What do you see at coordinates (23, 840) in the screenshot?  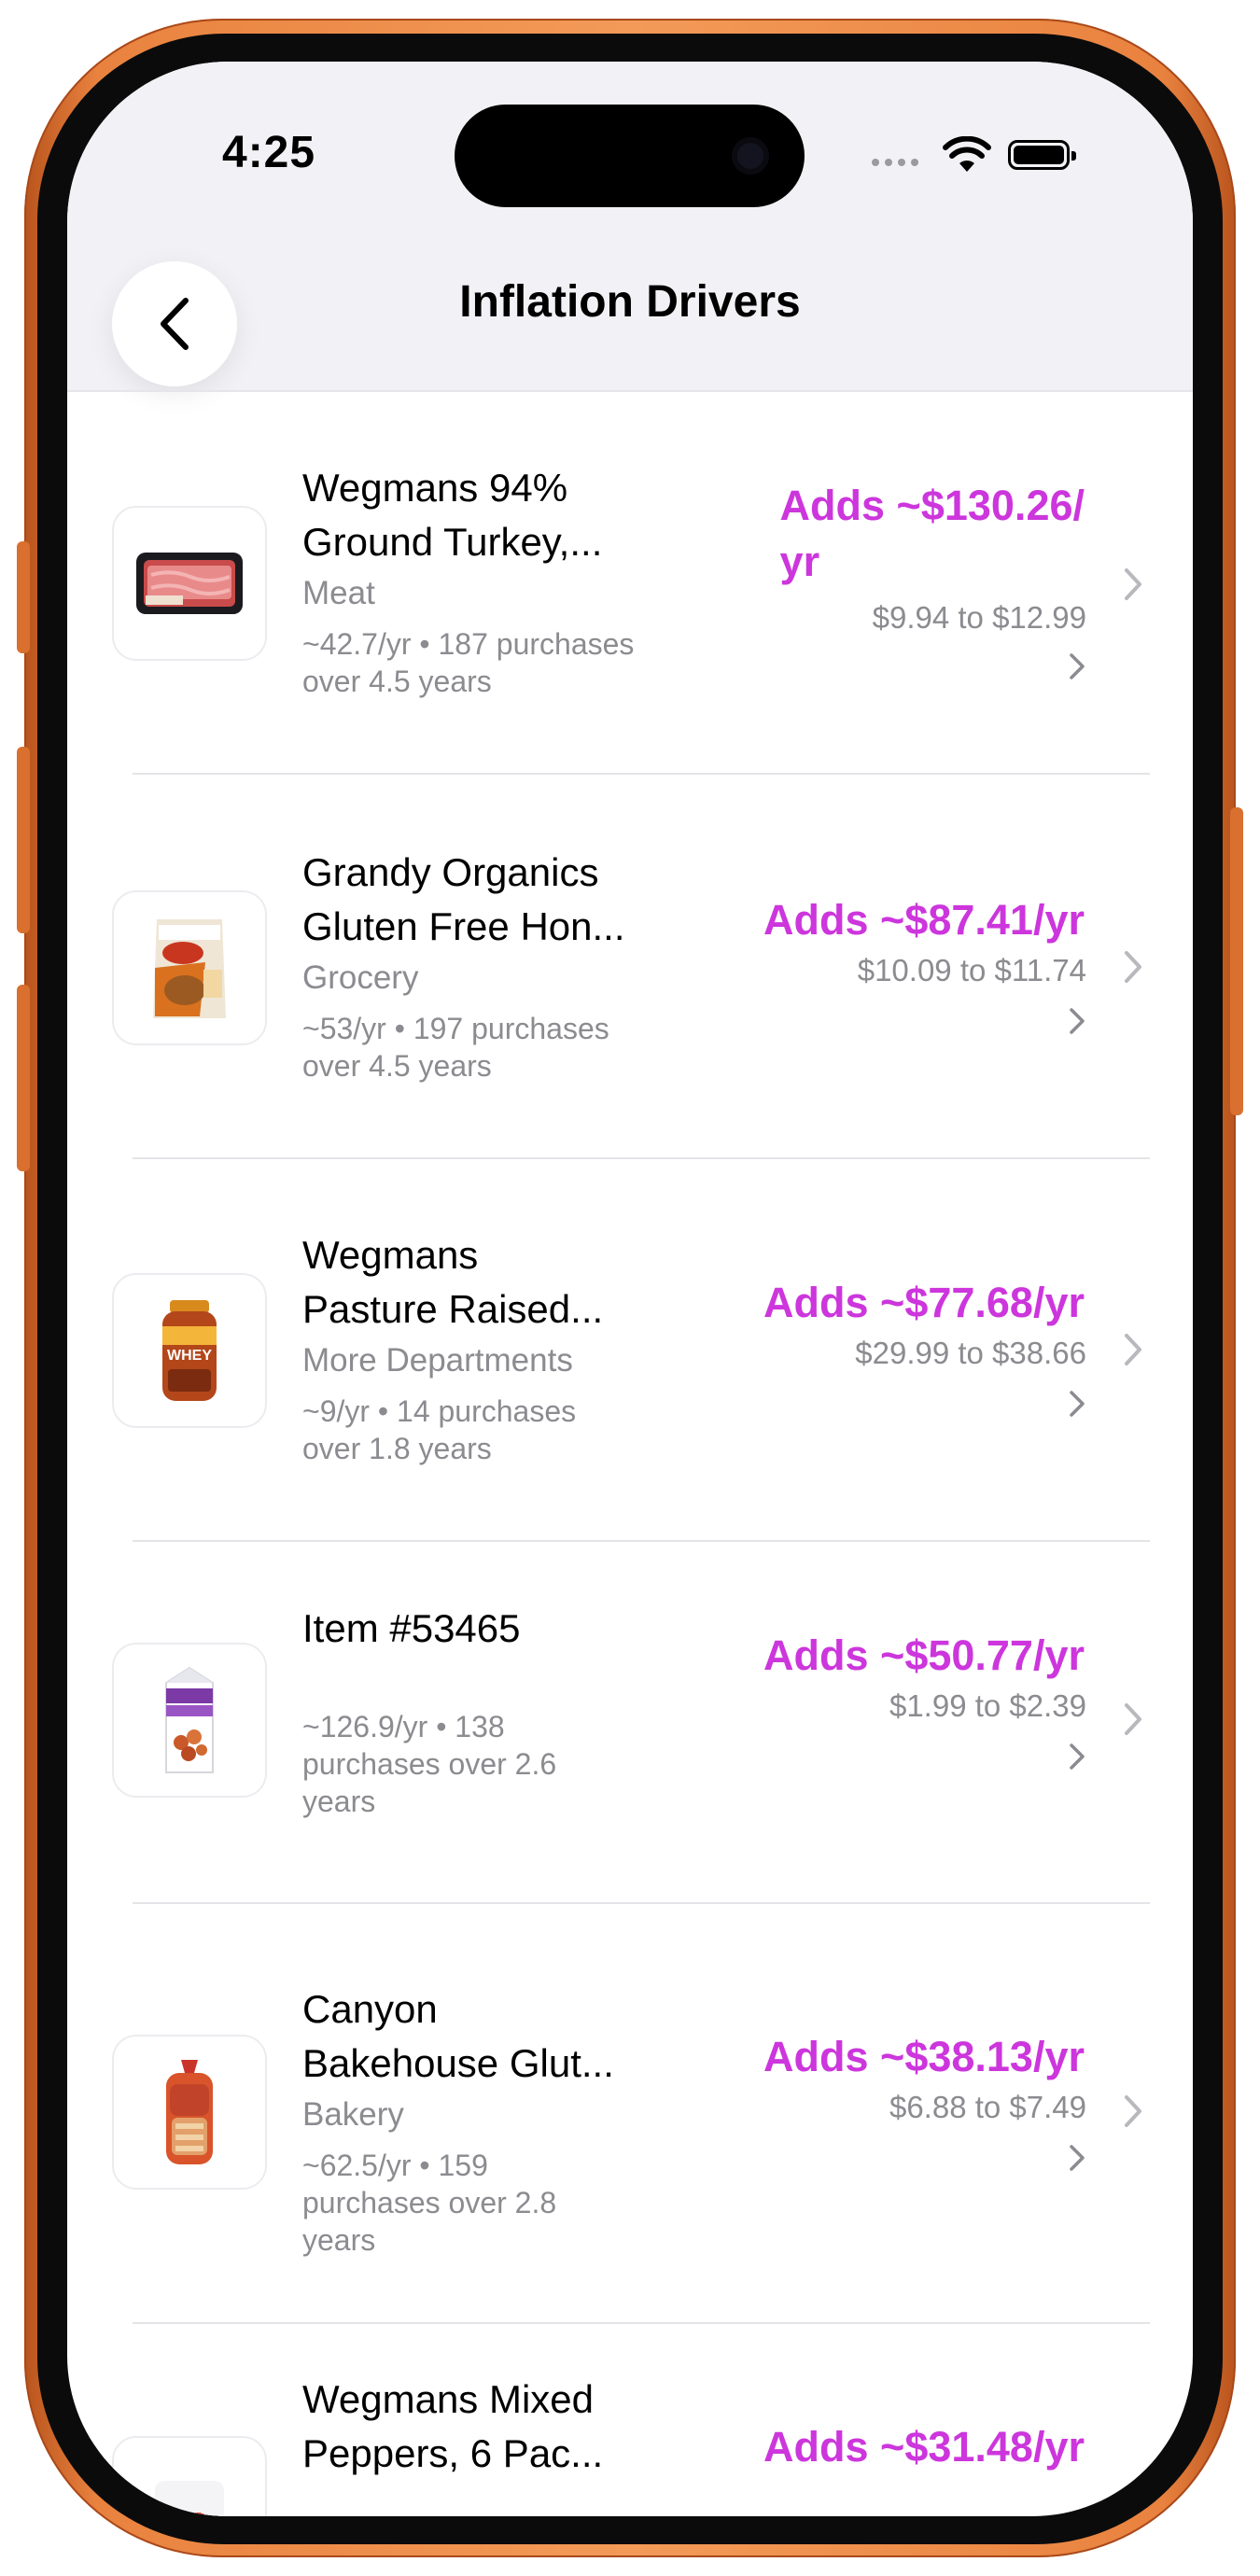 I see `volume-up-button` at bounding box center [23, 840].